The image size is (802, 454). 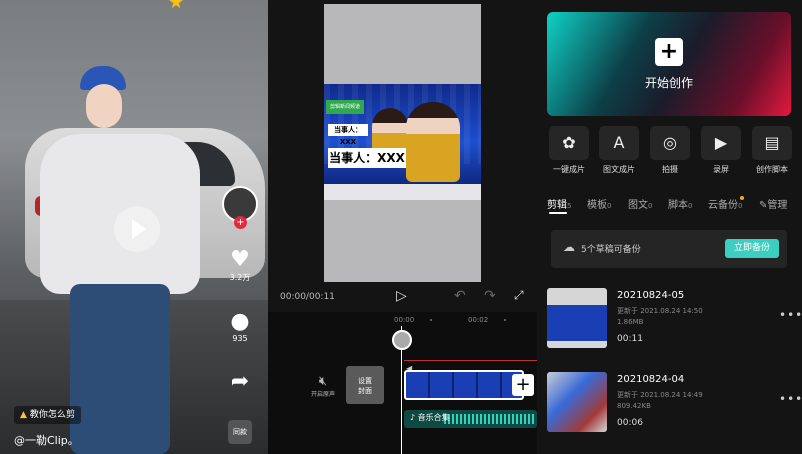 What do you see at coordinates (611, 250) in the screenshot?
I see `backup-text: 5个草稿可备份` at bounding box center [611, 250].